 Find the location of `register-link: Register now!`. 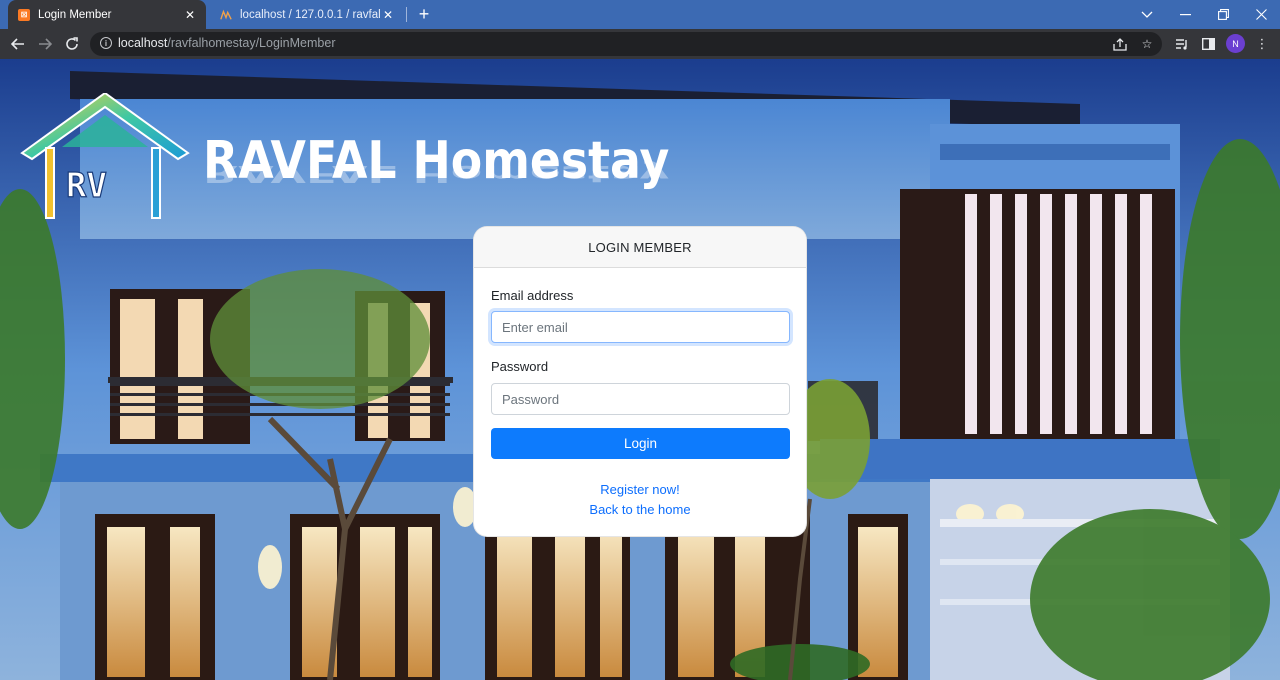

register-link: Register now! is located at coordinates (640, 489).